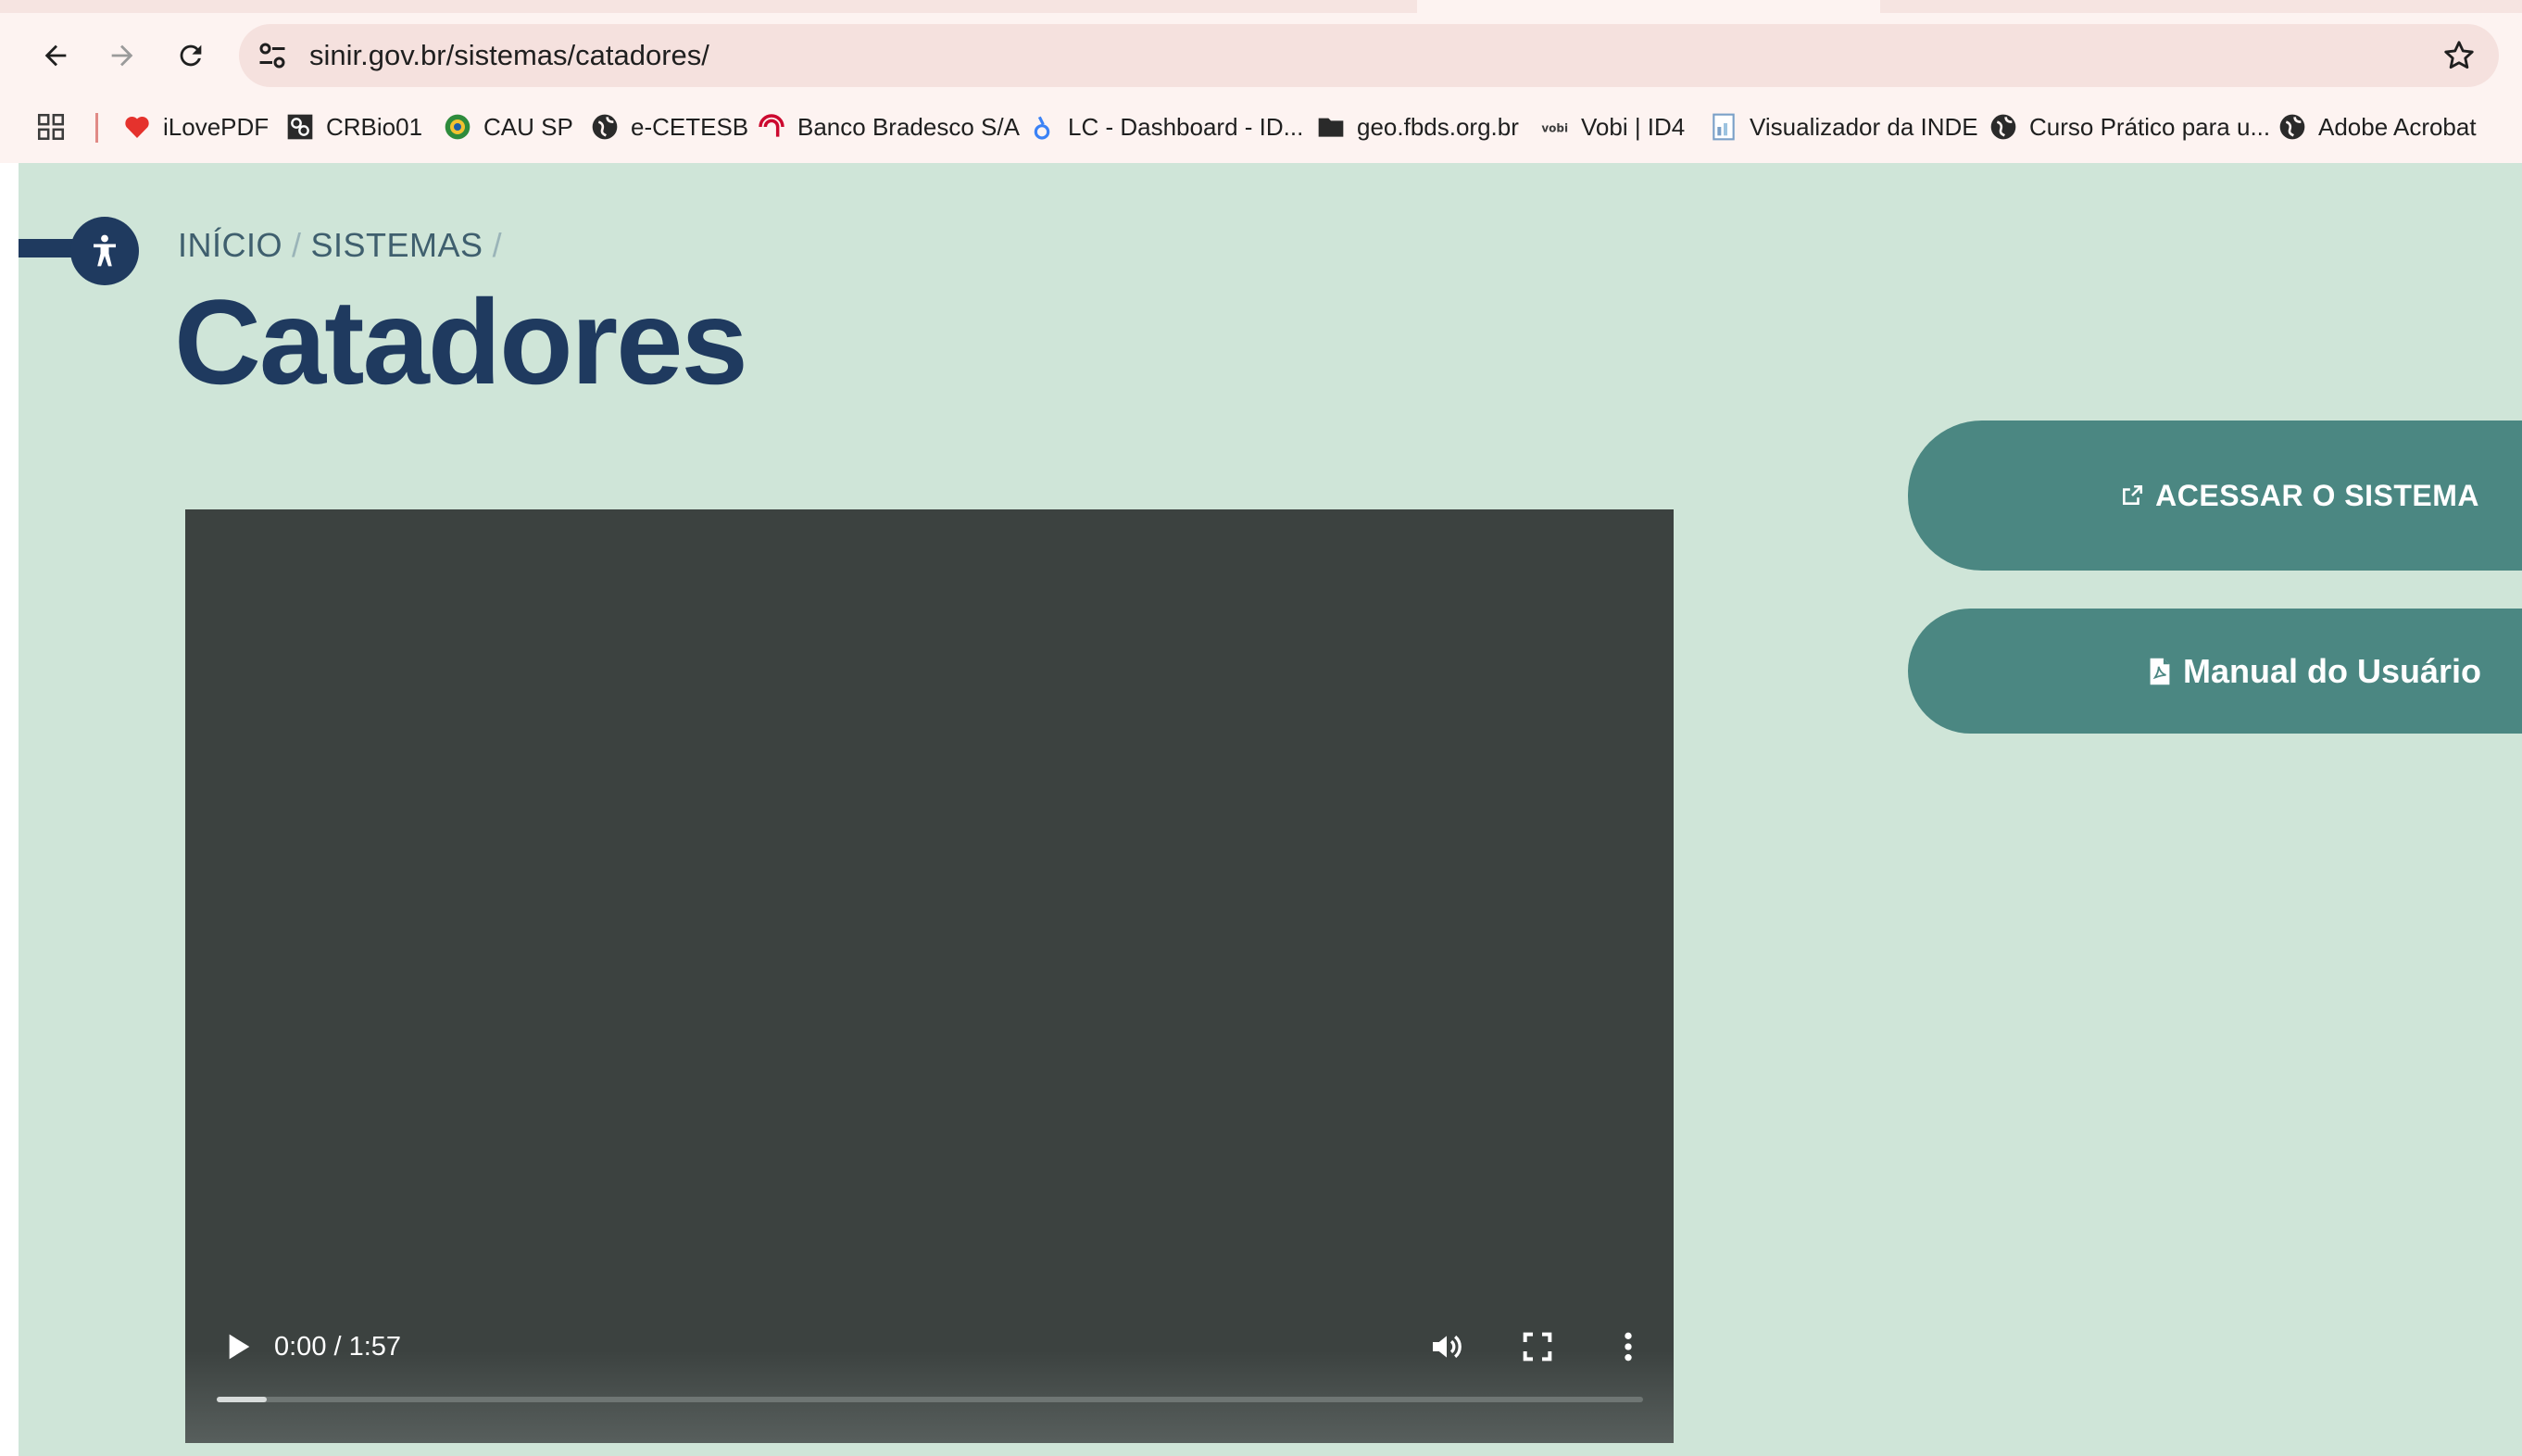  Describe the element at coordinates (2160, 671) in the screenshot. I see `pdf-file-icon` at that location.